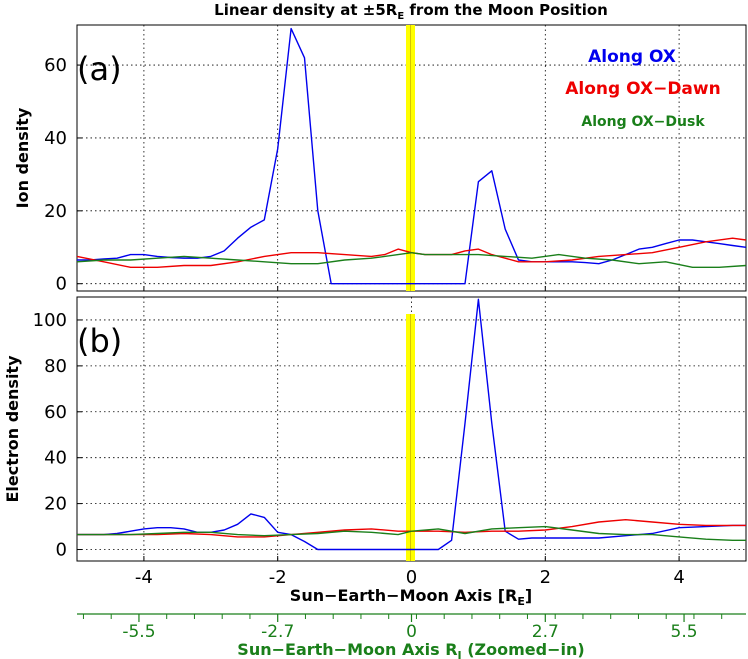 The image size is (748, 659). Describe the element at coordinates (55, 412) in the screenshot. I see `y-tick-label-b: 60` at that location.